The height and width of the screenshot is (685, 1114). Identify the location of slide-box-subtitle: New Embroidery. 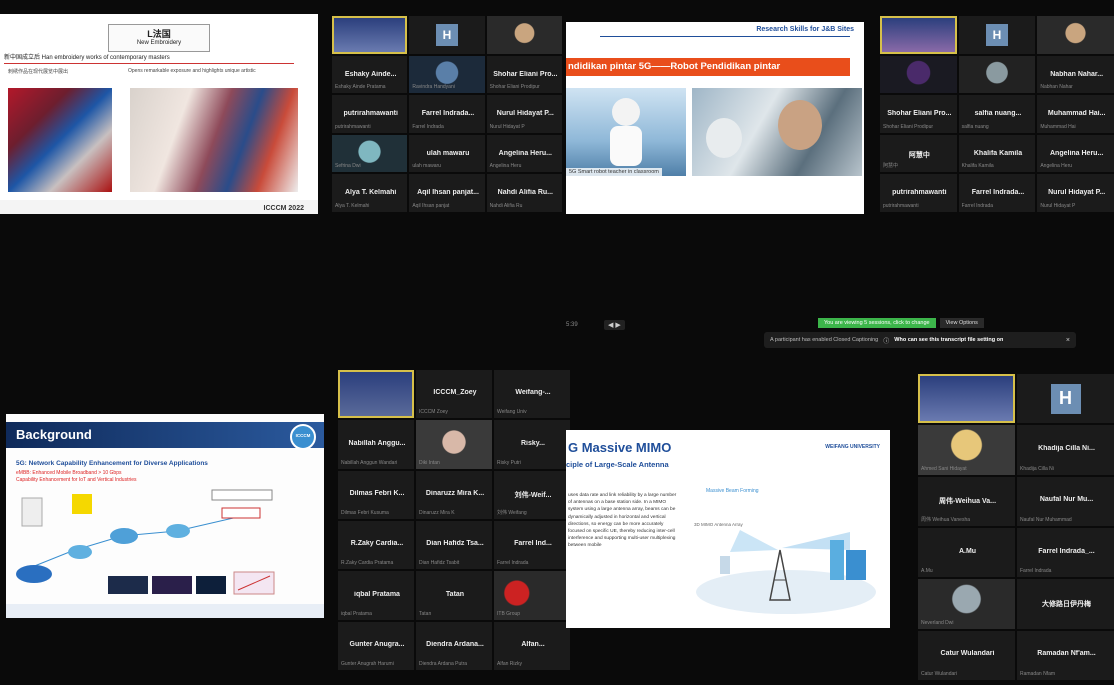
(159, 43).